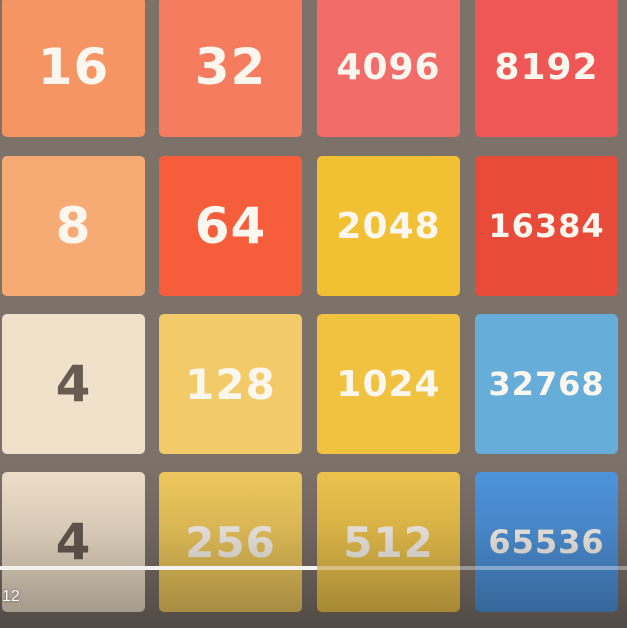 Image resolution: width=627 pixels, height=628 pixels. I want to click on tile: 1024, so click(388, 384).